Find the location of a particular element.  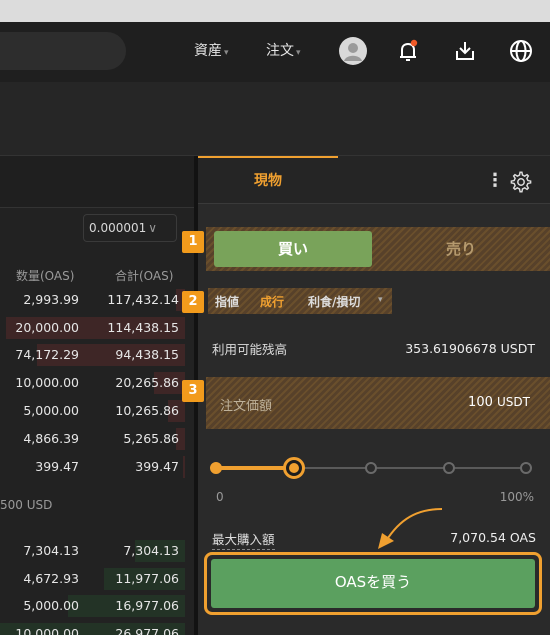

sell-tab: 売り is located at coordinates (461, 249).